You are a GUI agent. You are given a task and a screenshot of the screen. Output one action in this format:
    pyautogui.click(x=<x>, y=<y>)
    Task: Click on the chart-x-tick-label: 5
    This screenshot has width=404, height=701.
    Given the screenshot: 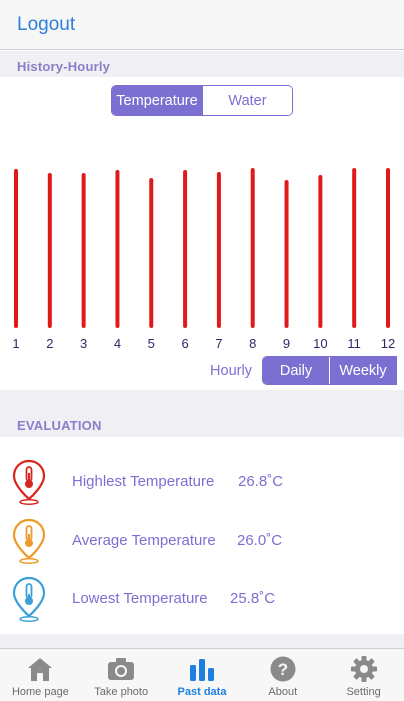 What is the action you would take?
    pyautogui.click(x=151, y=343)
    